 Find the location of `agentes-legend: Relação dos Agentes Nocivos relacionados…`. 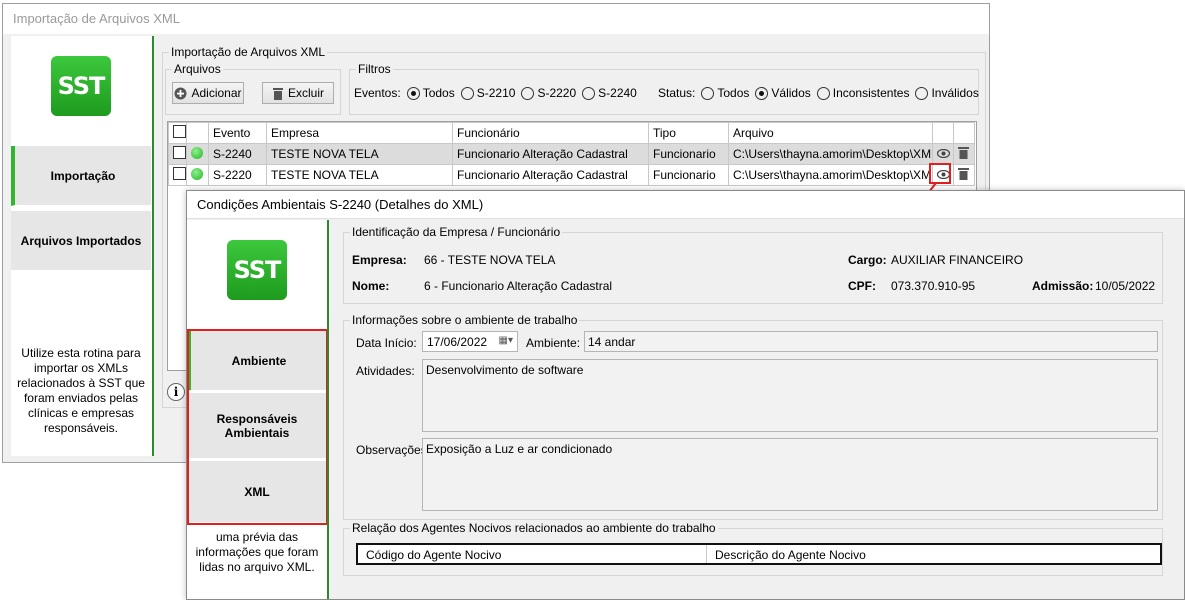

agentes-legend: Relação dos Agentes Nocivos relacionados… is located at coordinates (534, 528).